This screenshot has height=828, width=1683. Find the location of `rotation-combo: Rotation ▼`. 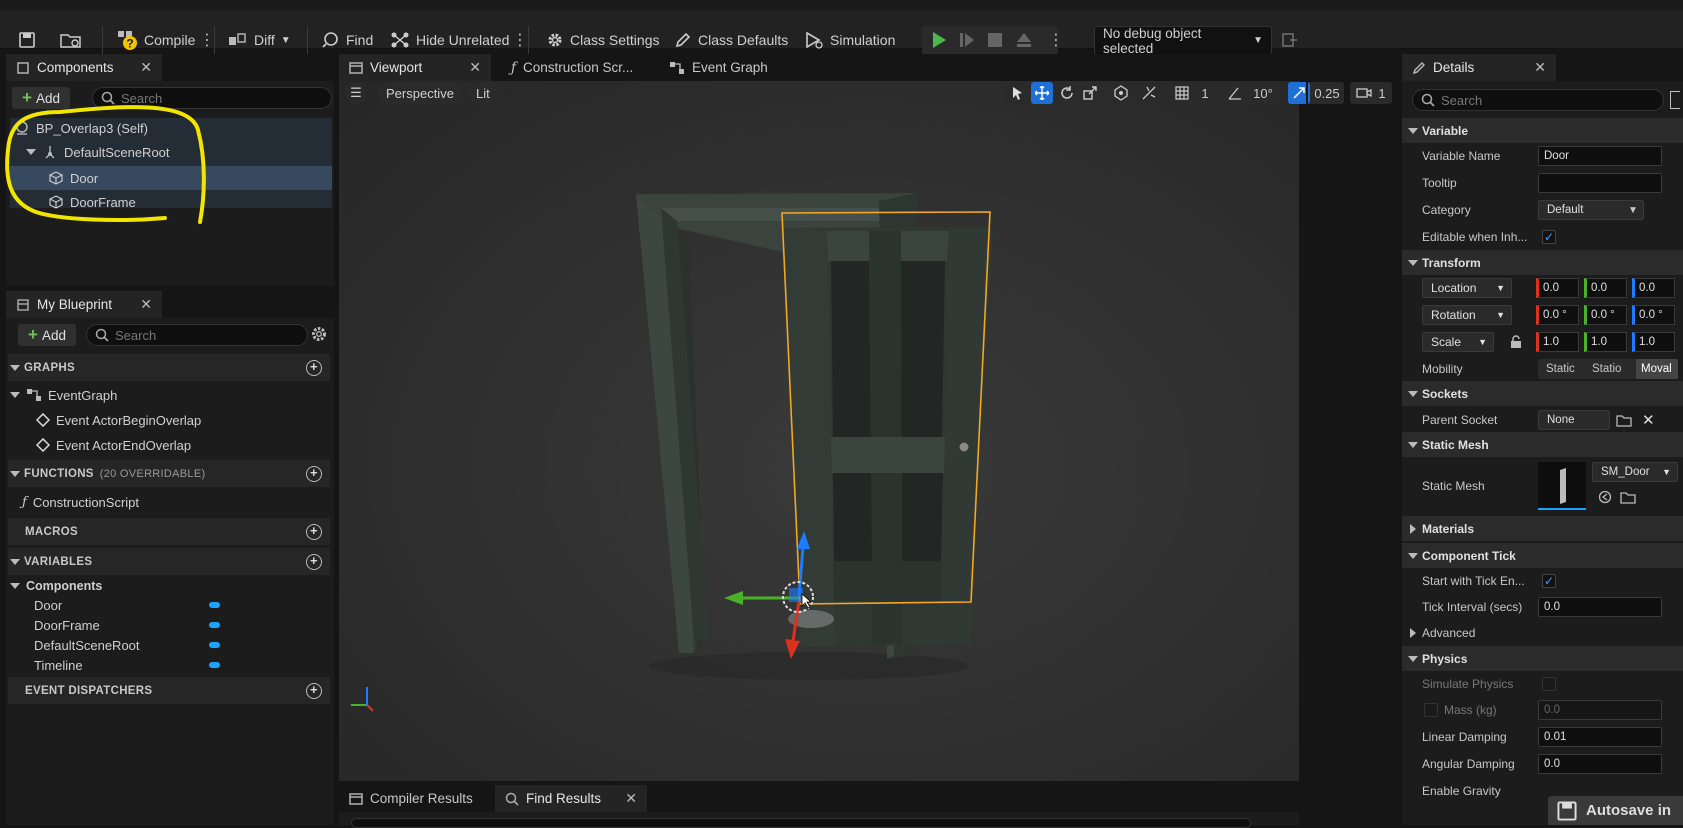

rotation-combo: Rotation ▼ is located at coordinates (1467, 315).